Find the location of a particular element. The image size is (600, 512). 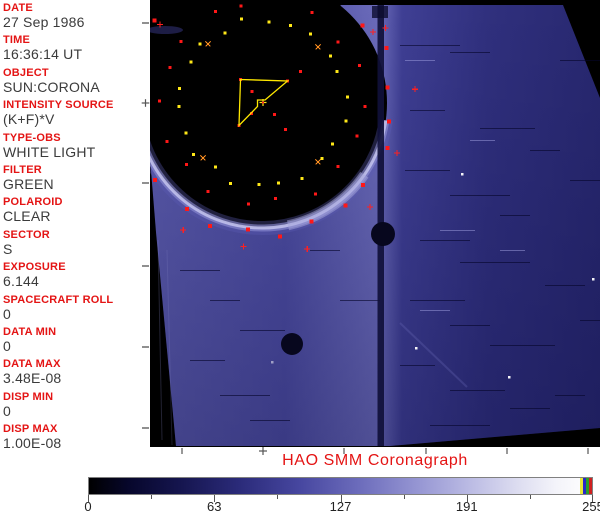

sidebar-field-label: DATA MAX is located at coordinates (32, 364).